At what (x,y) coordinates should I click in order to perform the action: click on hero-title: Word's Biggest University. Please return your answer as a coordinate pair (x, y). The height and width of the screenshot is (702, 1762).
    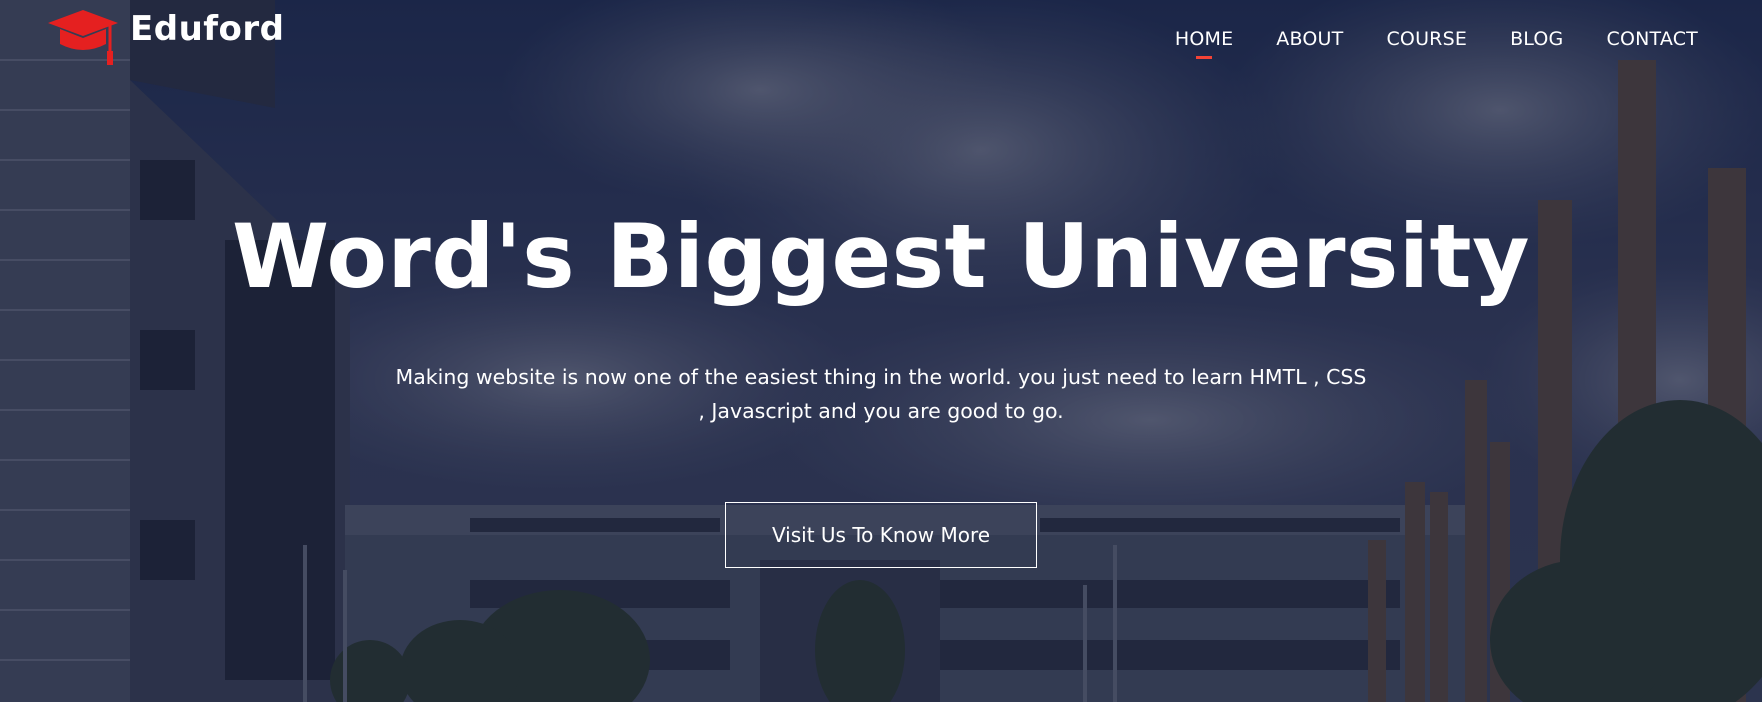
    Looking at the image, I should click on (881, 256).